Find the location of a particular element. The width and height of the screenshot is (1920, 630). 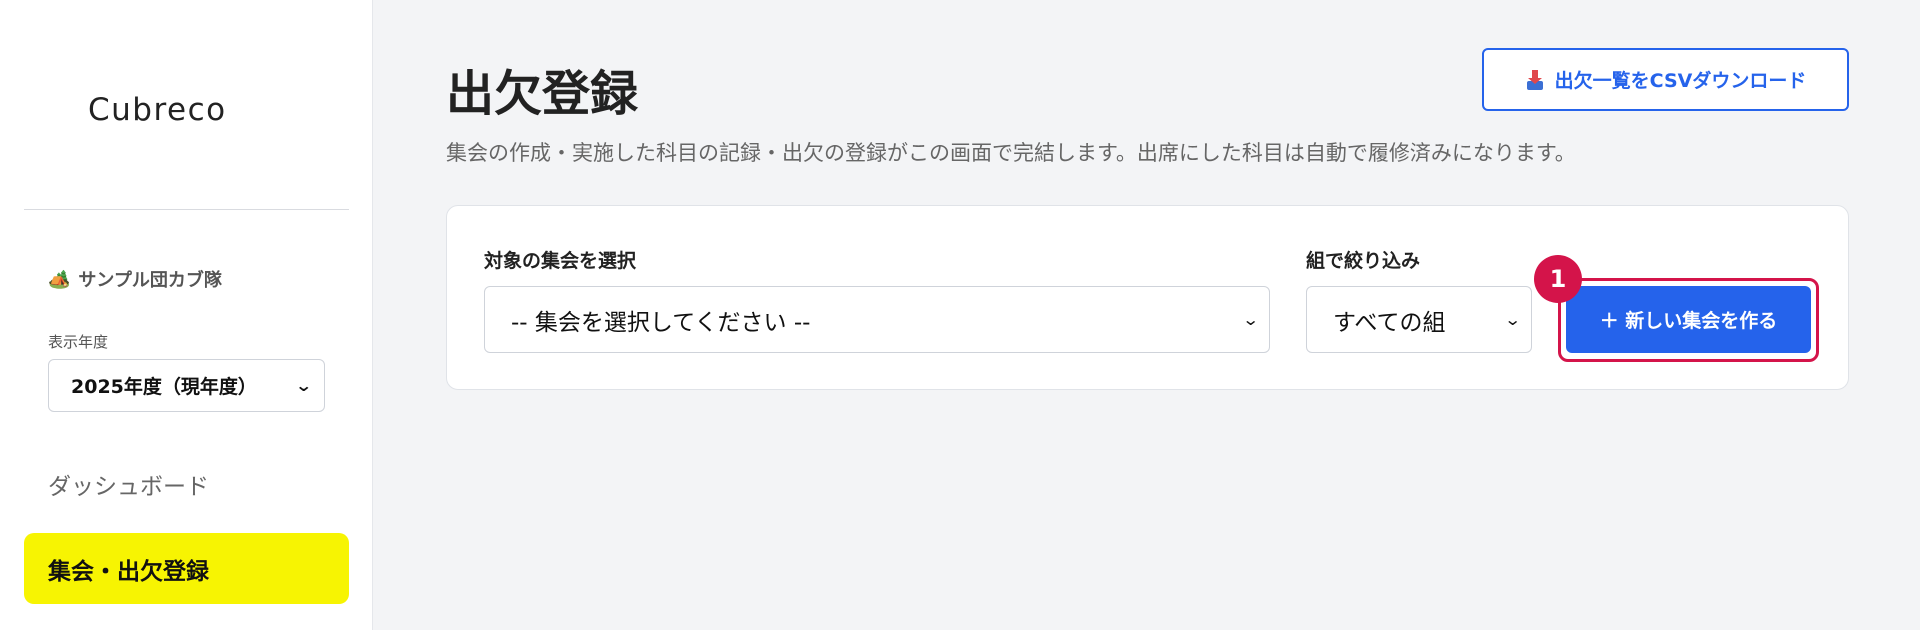

group-filter-value: すべての組 is located at coordinates (1389, 322).